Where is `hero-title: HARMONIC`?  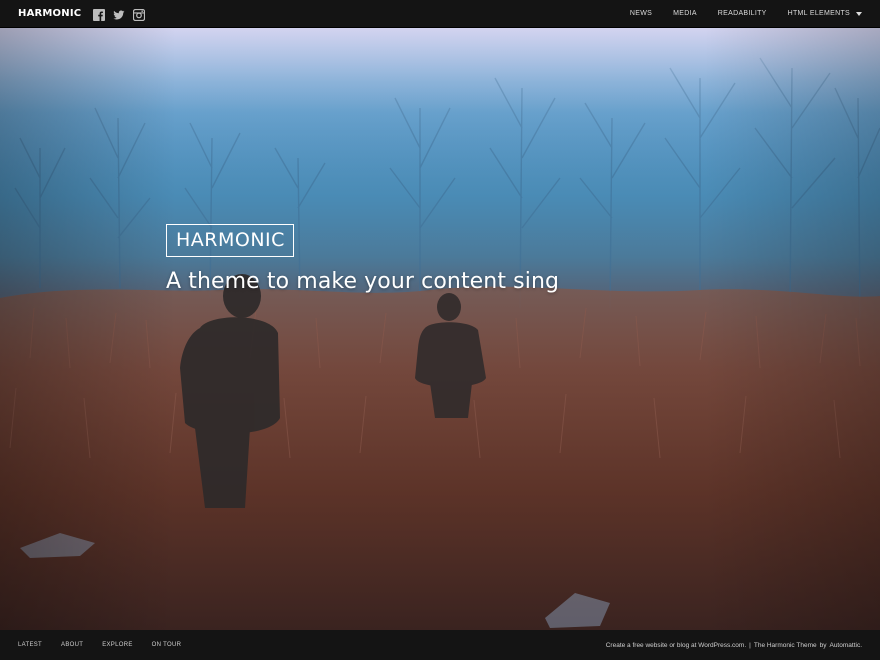
hero-title: HARMONIC is located at coordinates (230, 240).